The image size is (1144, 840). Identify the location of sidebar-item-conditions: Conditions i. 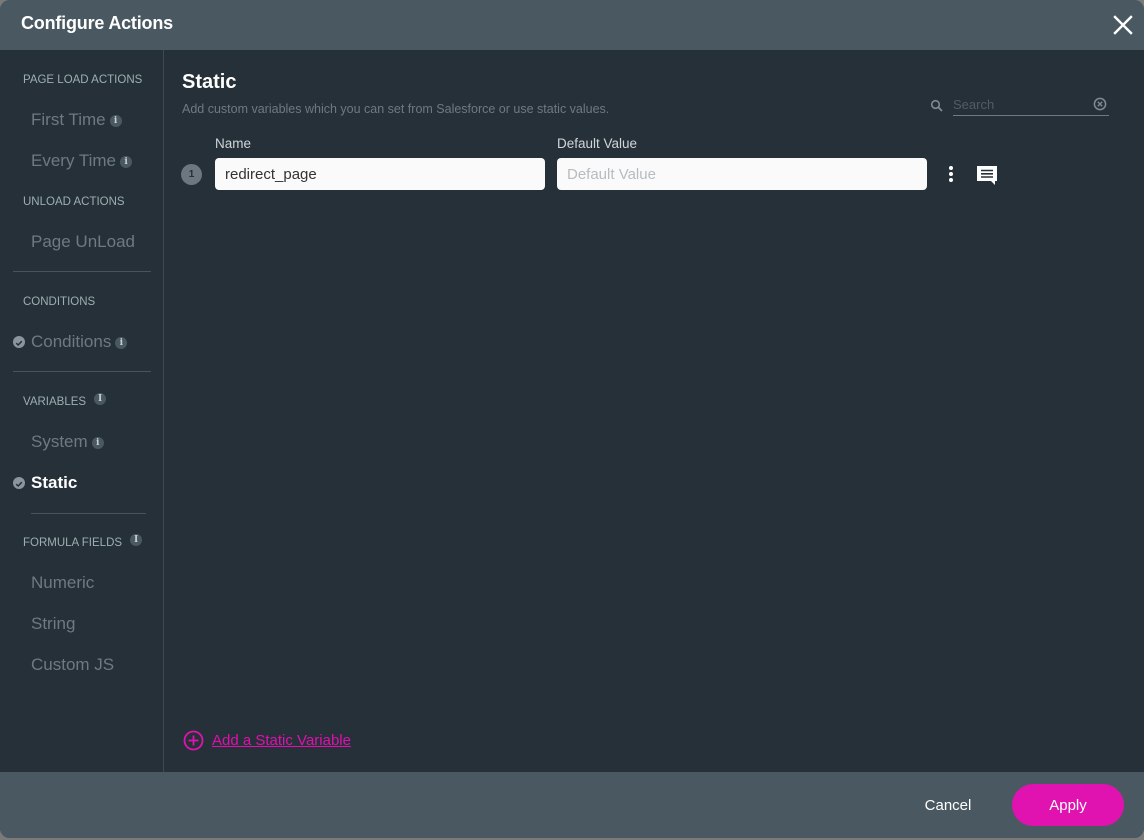
(79, 342).